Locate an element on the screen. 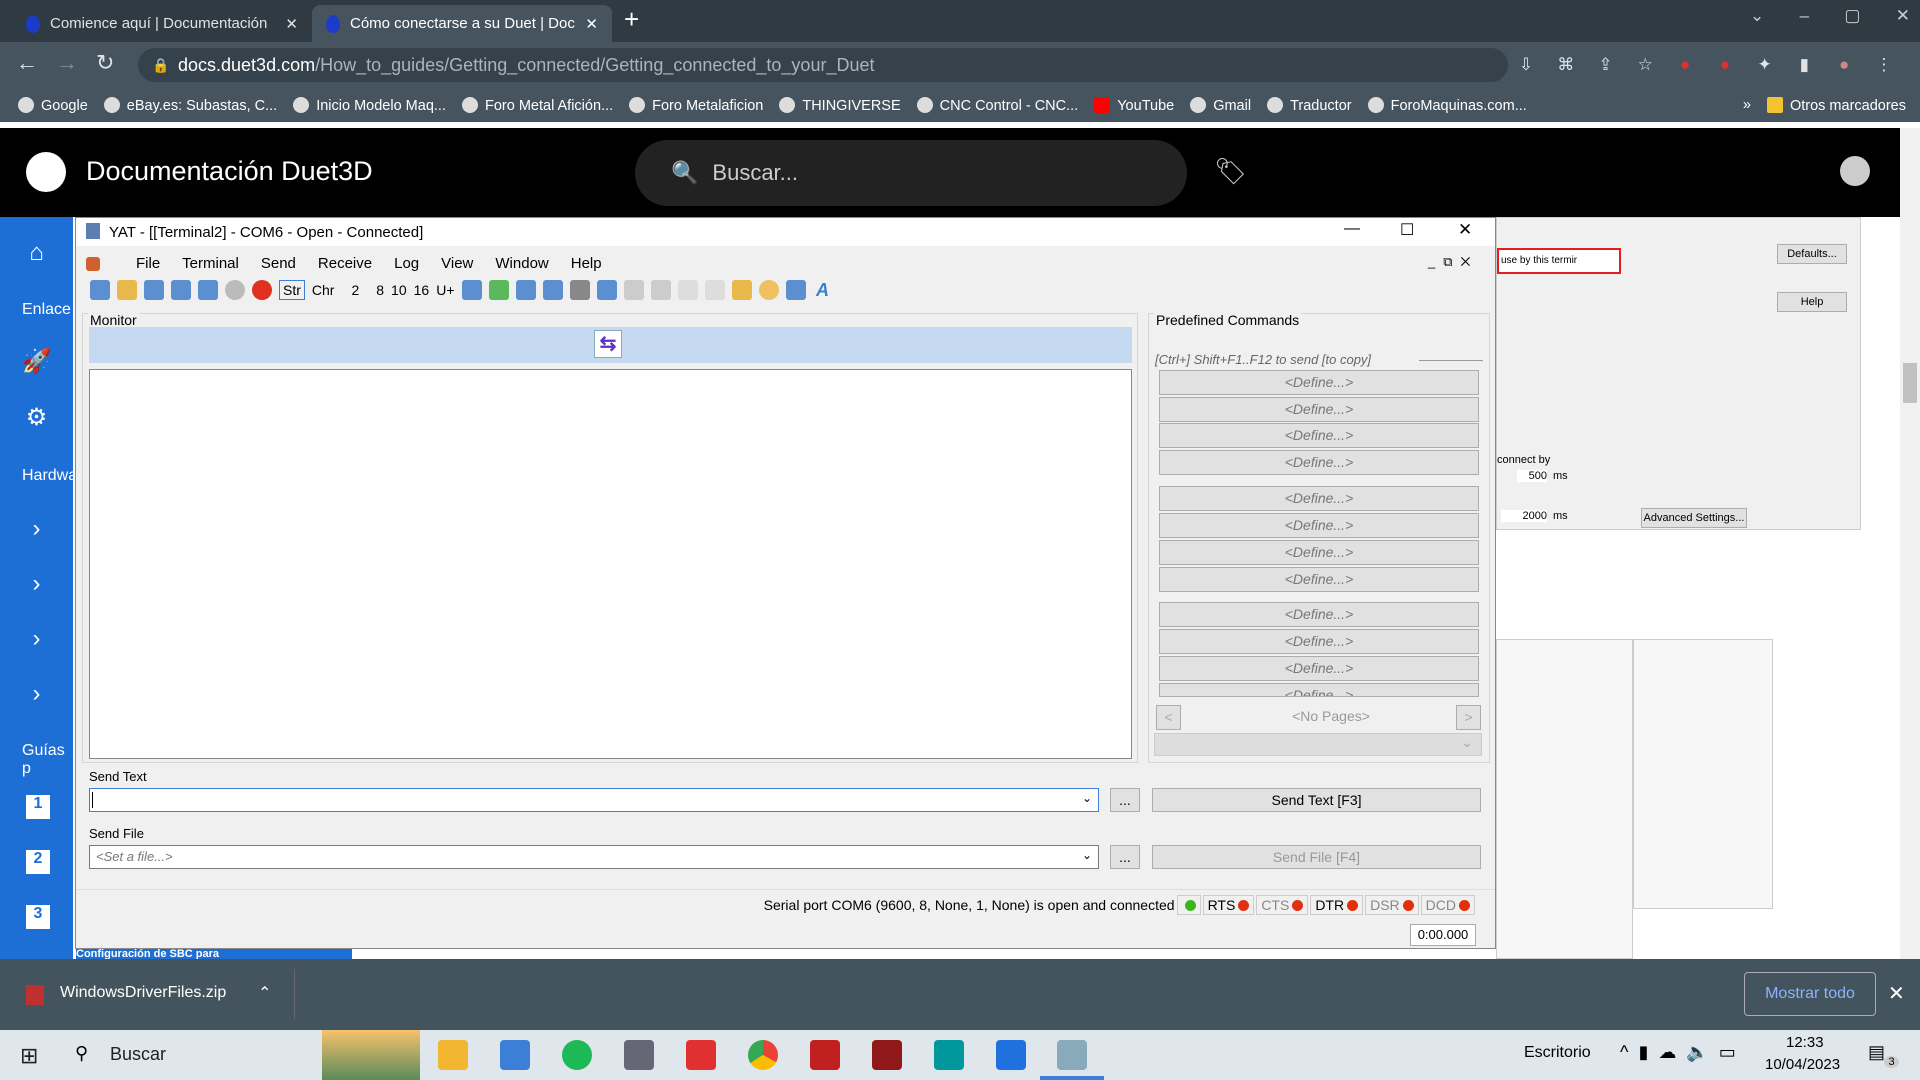 The height and width of the screenshot is (1080, 1920). yat-taskbar-icon is located at coordinates (1072, 1055).